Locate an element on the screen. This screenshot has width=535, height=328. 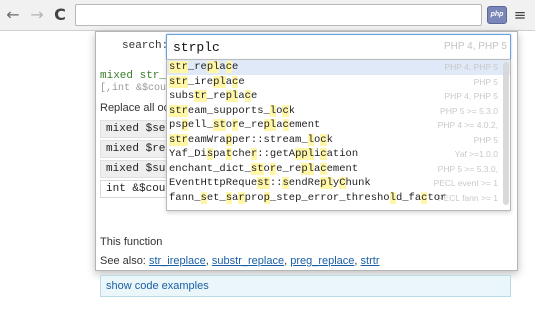
suggestion-name: stream_supports_lock is located at coordinates (232, 110).